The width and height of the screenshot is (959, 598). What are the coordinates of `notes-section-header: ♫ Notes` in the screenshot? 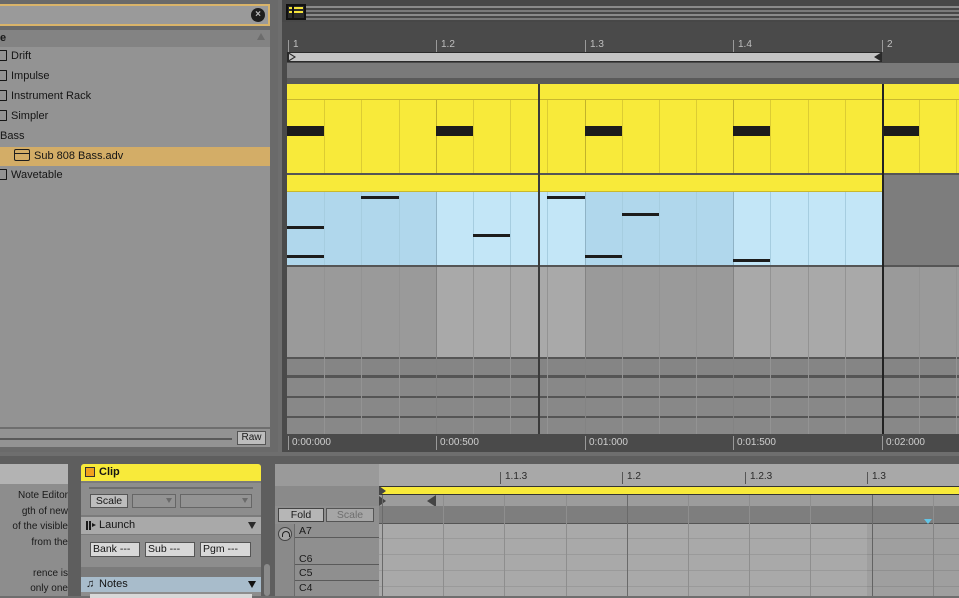 It's located at (171, 584).